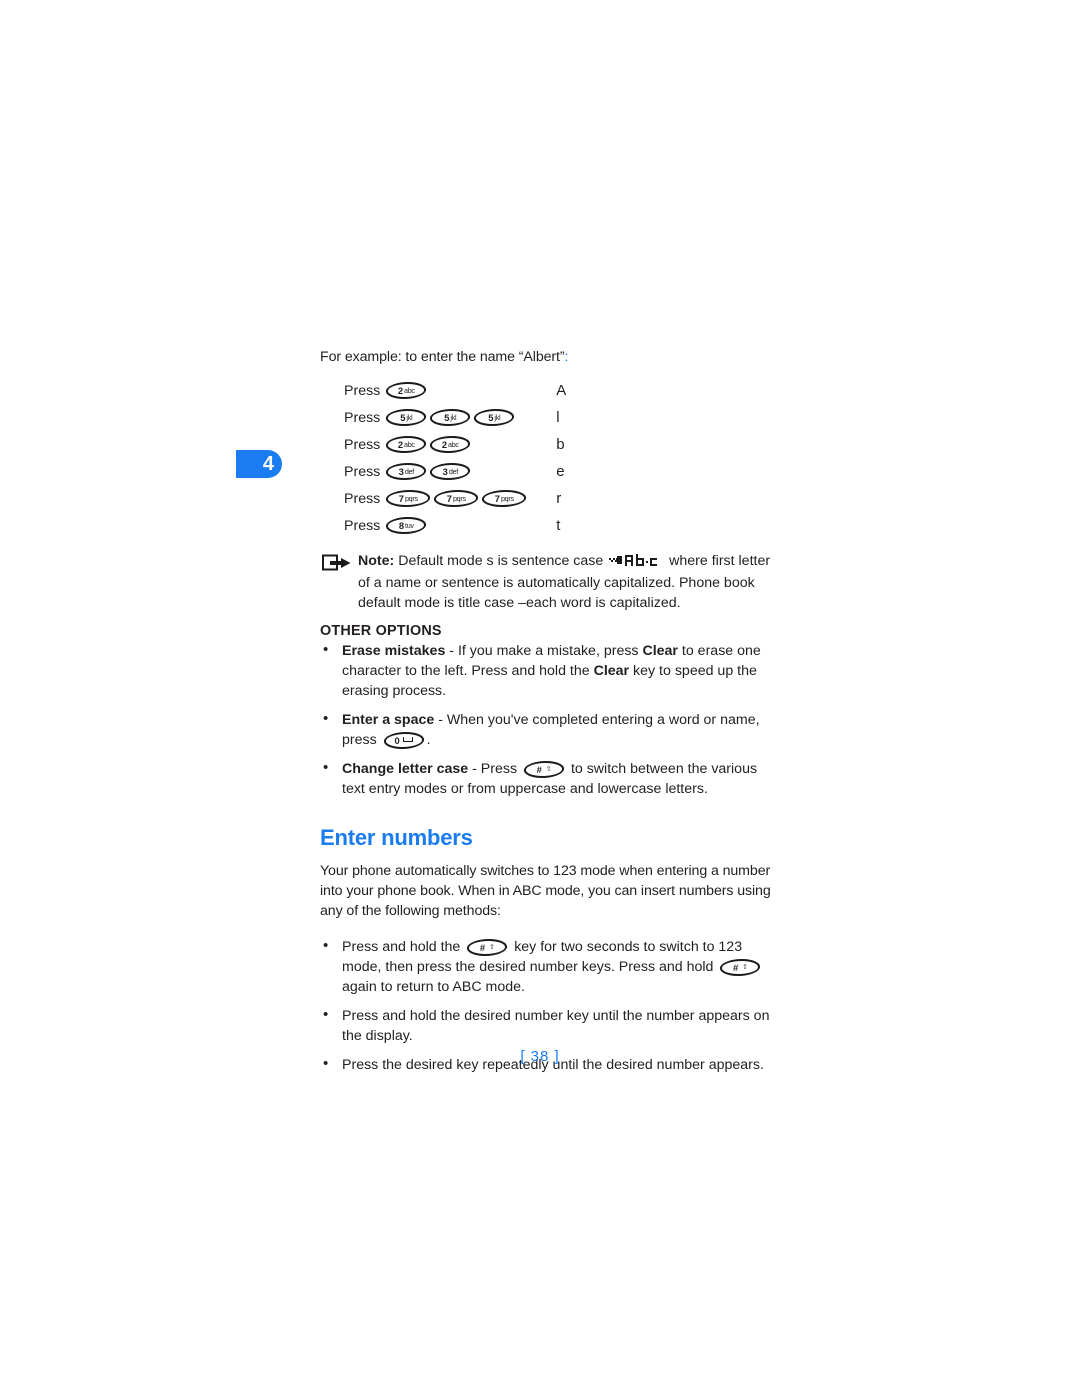 The image size is (1080, 1397). What do you see at coordinates (464, 390) in the screenshot?
I see `press-keys-cell: 2 abc` at bounding box center [464, 390].